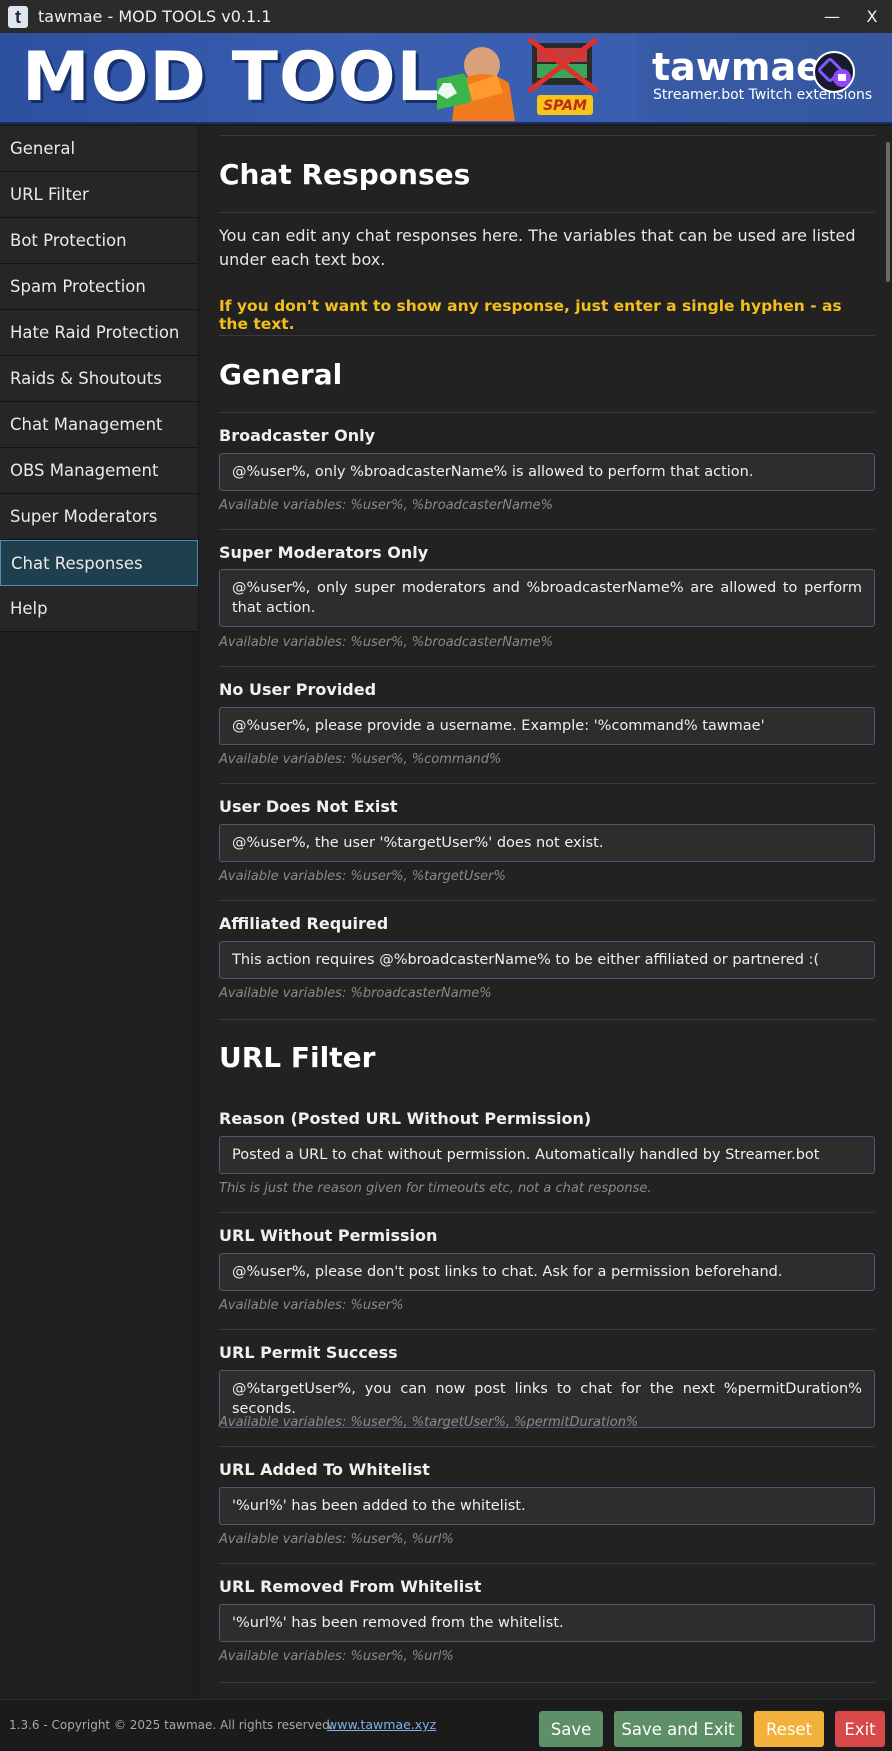 This screenshot has width=892, height=1751. Describe the element at coordinates (324, 1469) in the screenshot. I see `field-label: URL Added To Whitelist` at that location.